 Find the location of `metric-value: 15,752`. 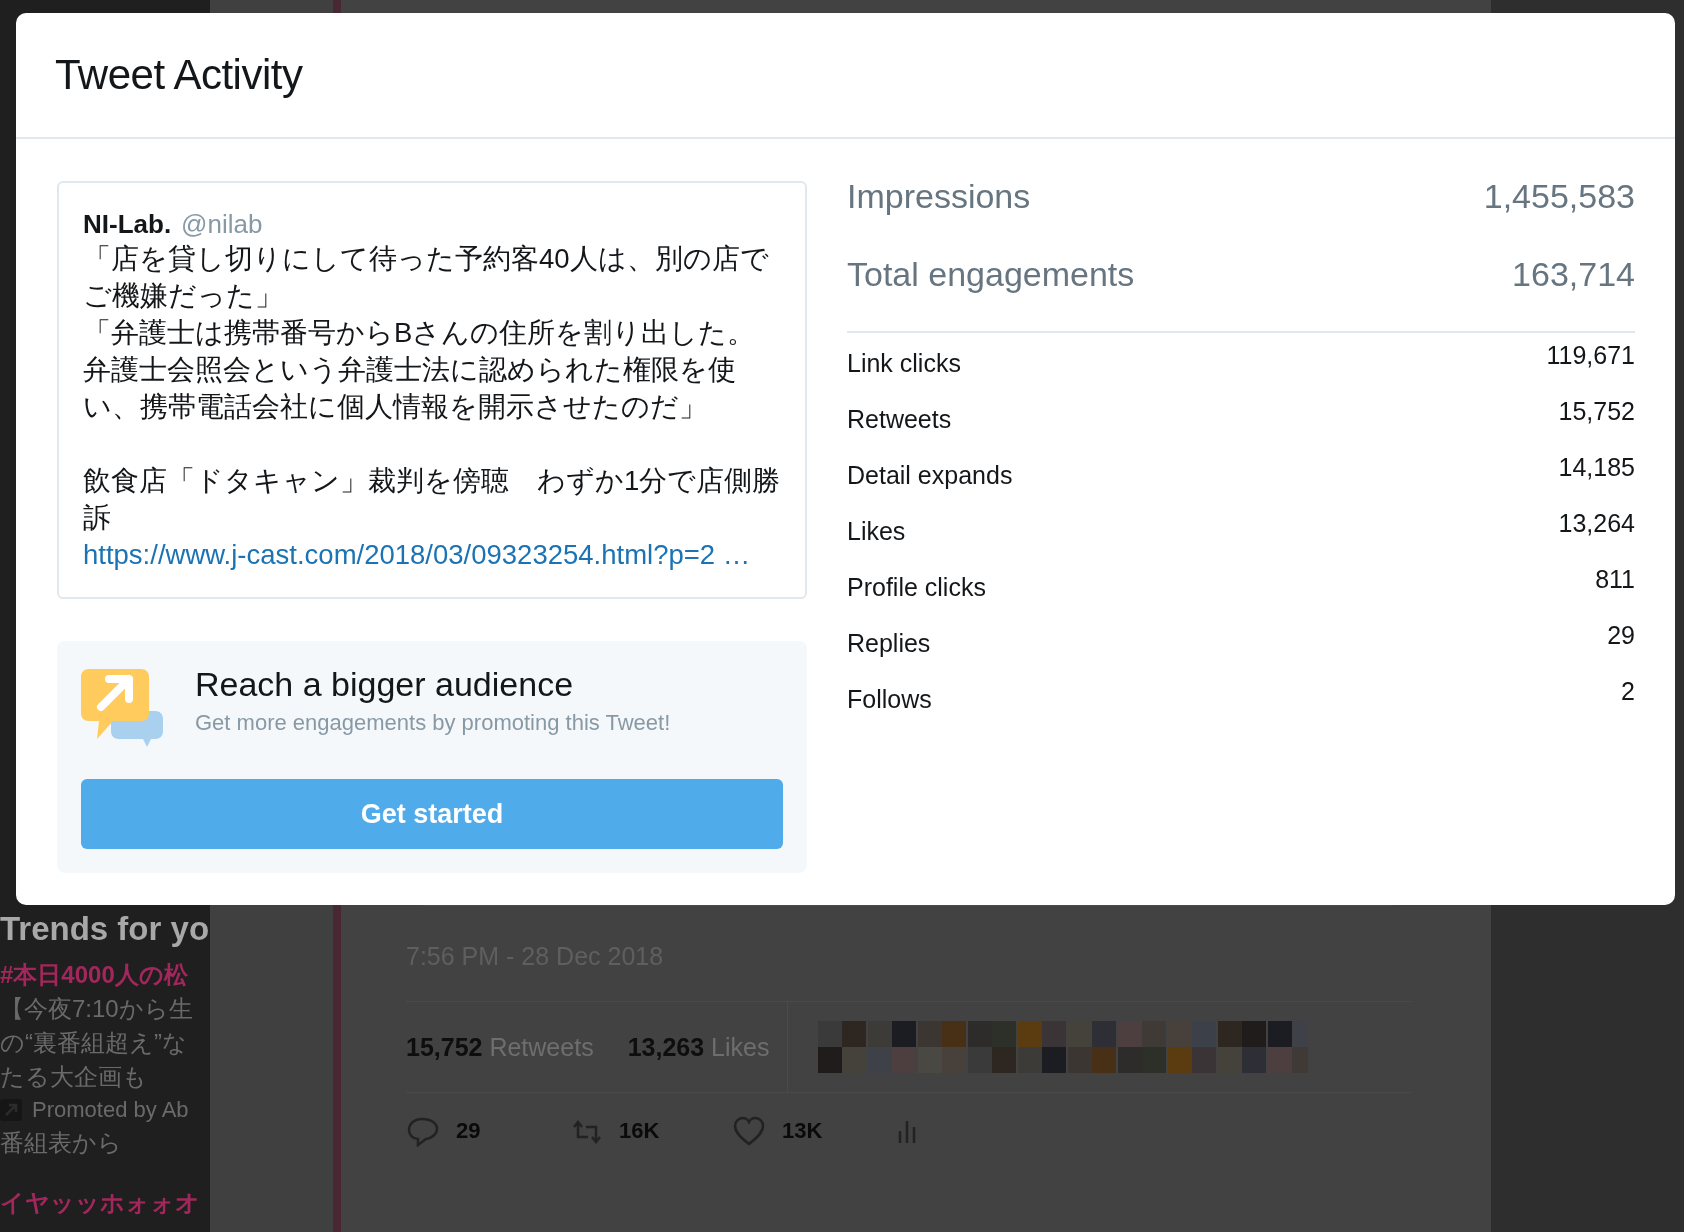

metric-value: 15,752 is located at coordinates (1596, 411).